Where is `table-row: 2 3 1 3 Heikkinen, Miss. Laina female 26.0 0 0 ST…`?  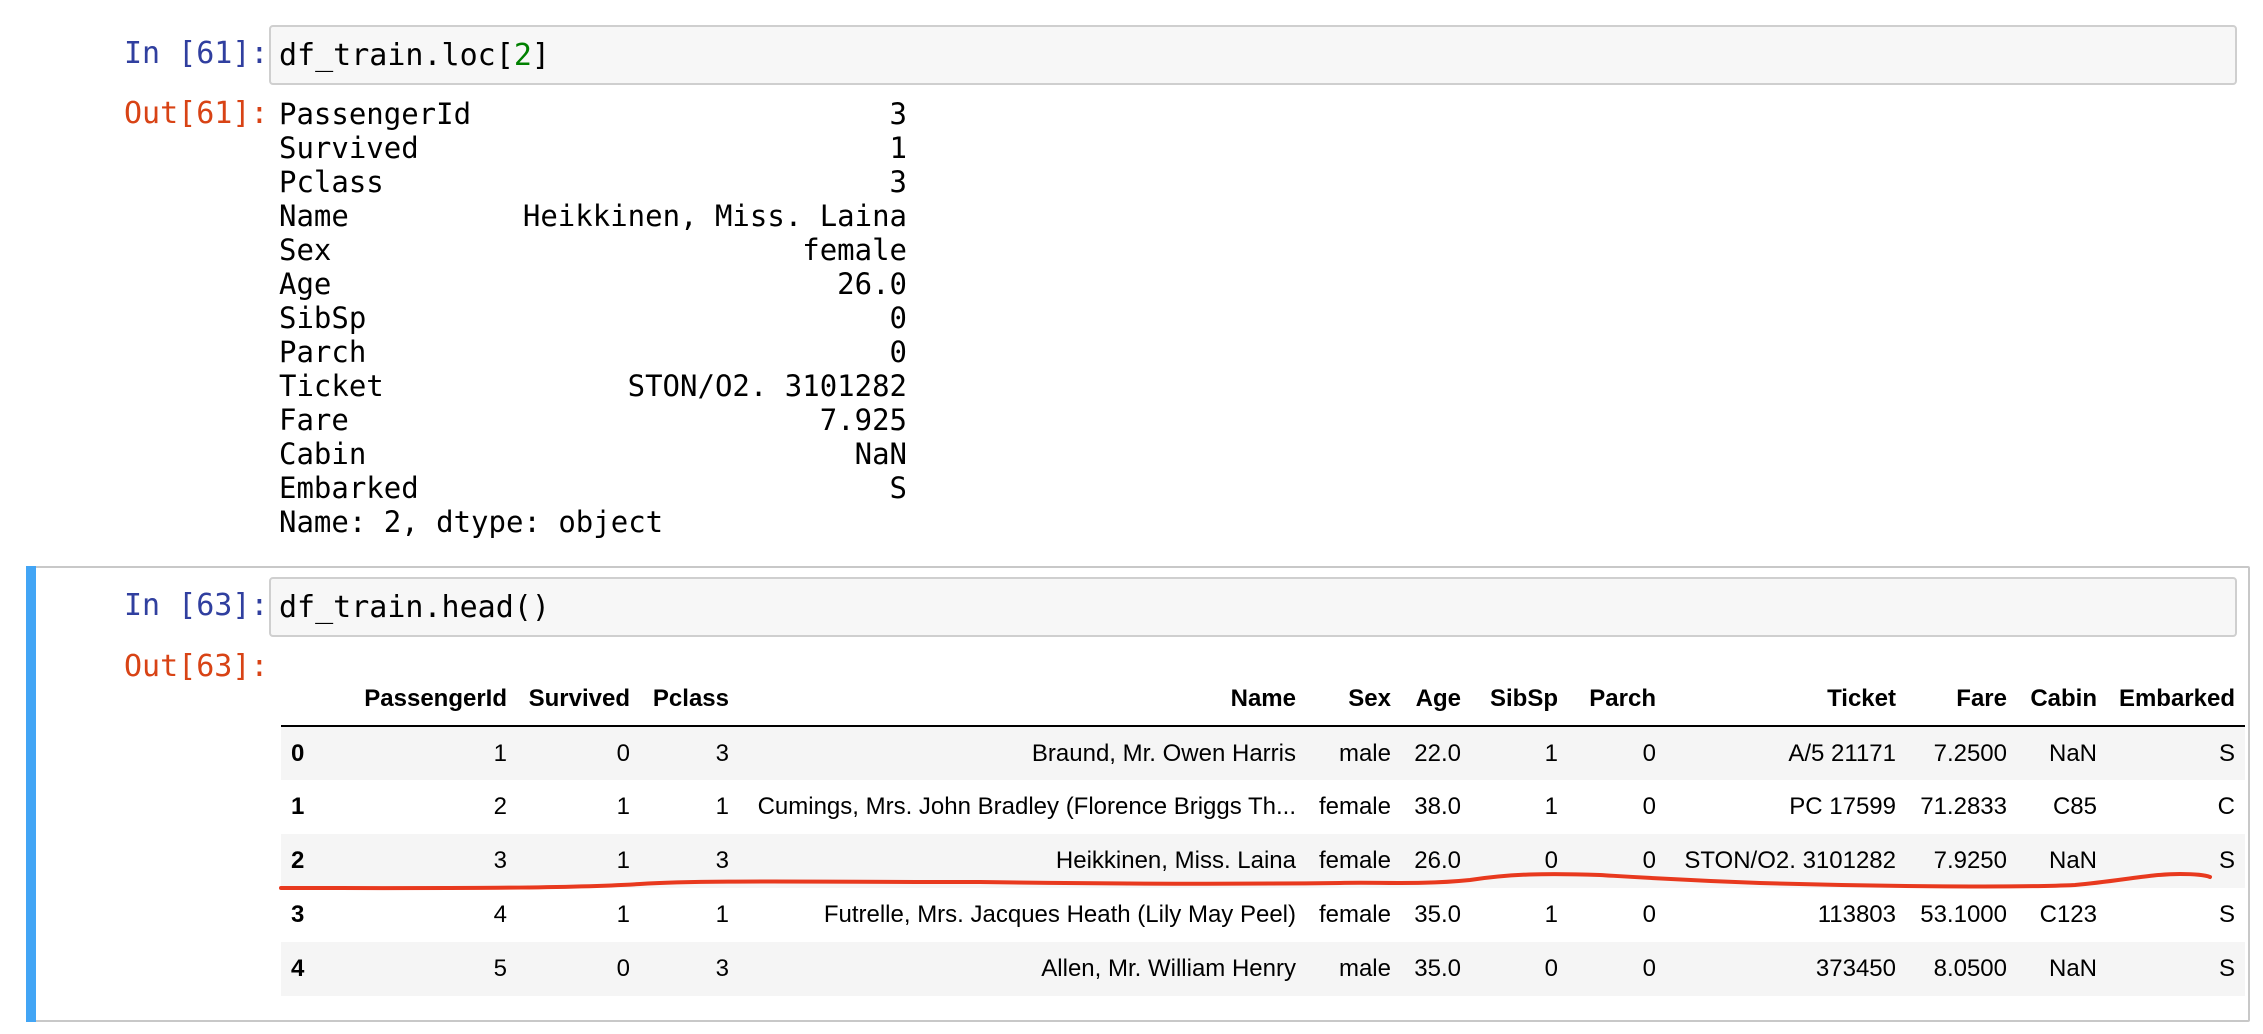 table-row: 2 3 1 3 Heikkinen, Miss. Laina female 26.0 0 0 ST… is located at coordinates (1263, 861).